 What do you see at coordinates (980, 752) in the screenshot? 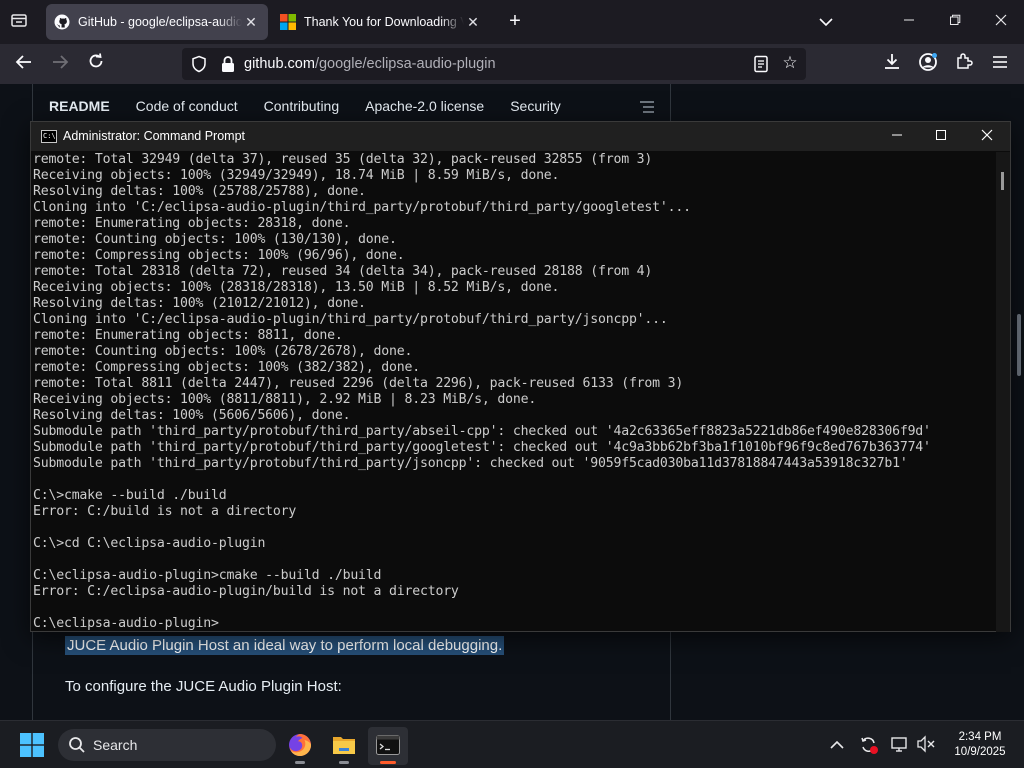
I see `clock-date: 10/9/2025` at bounding box center [980, 752].